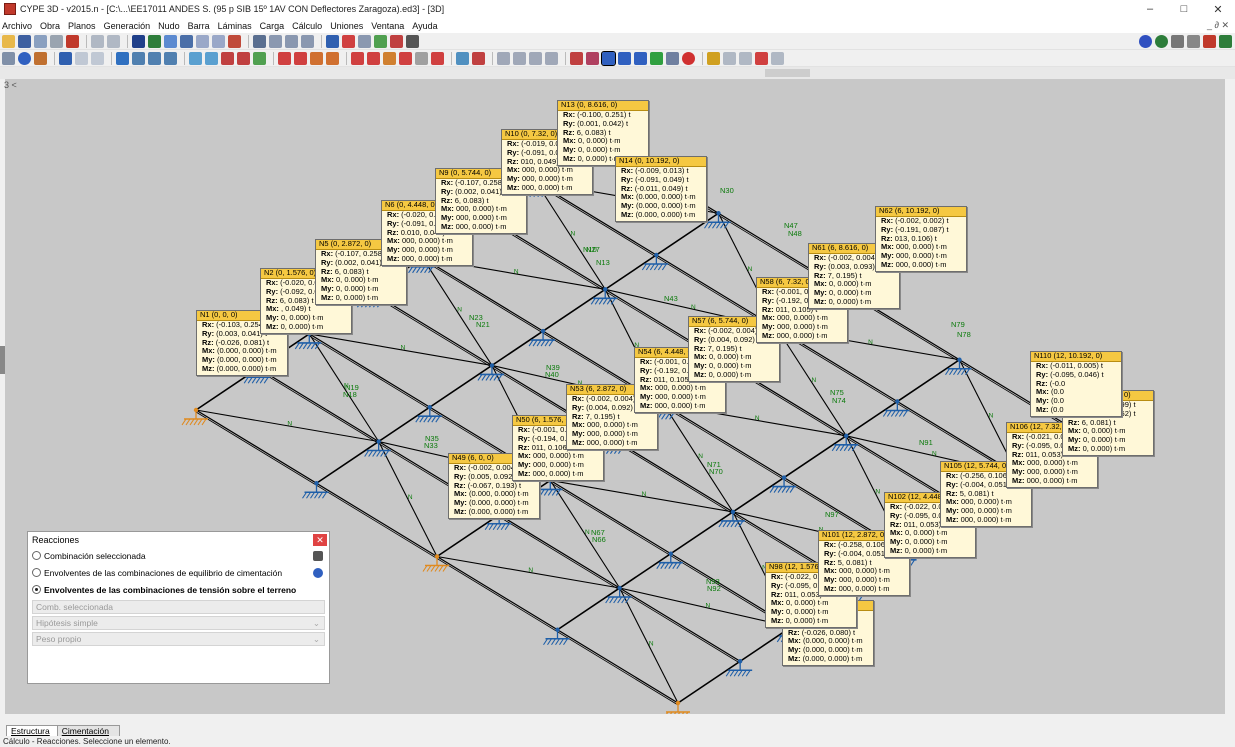 This screenshot has width=1235, height=747. I want to click on support-symbol, so click(194, 416).